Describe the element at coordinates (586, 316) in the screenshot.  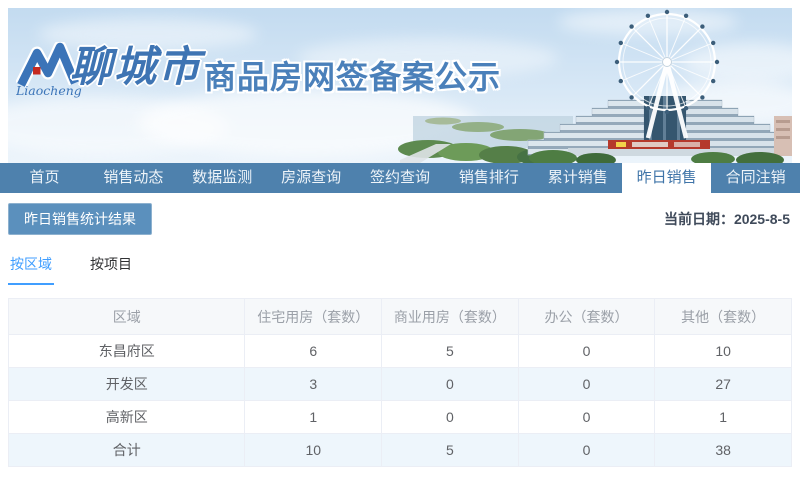
I see `column-header-4: 办公（套数）` at that location.